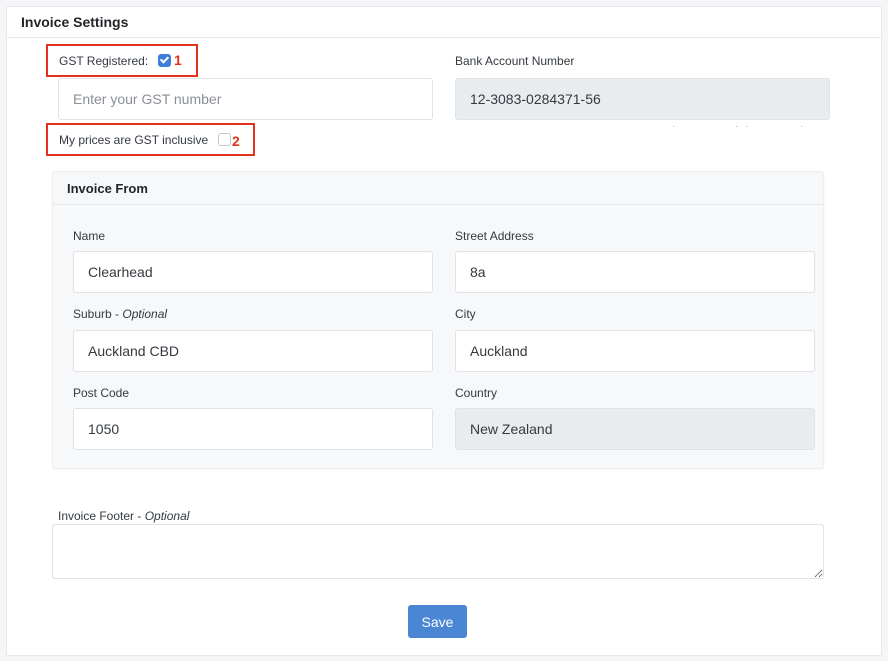  Describe the element at coordinates (438, 188) in the screenshot. I see `invoice-from-header: Invoice From` at that location.